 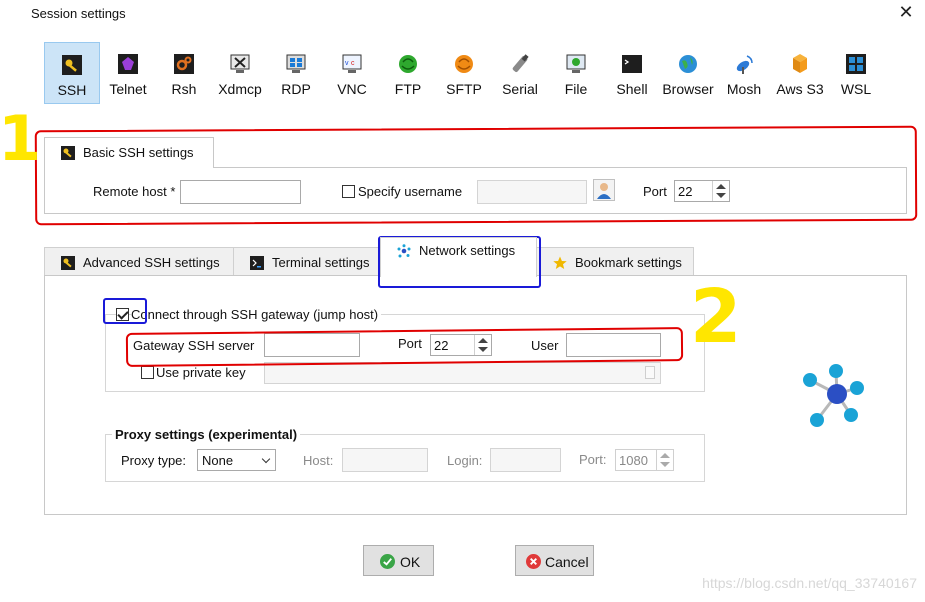 I want to click on serial-icon, so click(x=520, y=63).